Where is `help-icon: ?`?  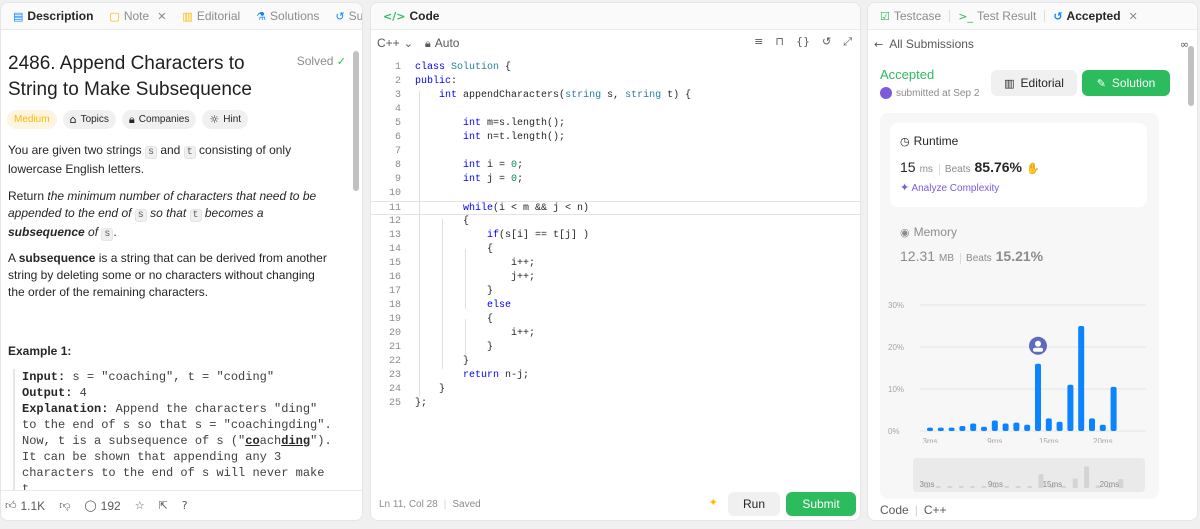 help-icon: ? is located at coordinates (185, 505).